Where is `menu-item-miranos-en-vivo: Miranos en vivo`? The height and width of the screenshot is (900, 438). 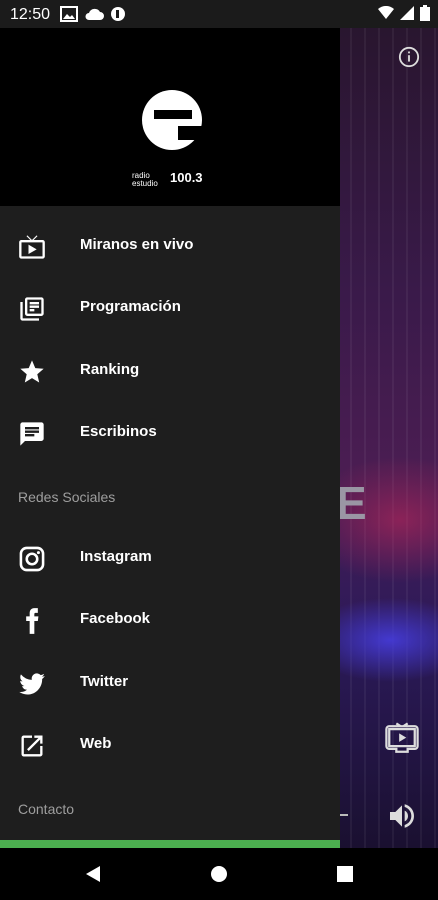 menu-item-miranos-en-vivo: Miranos en vivo is located at coordinates (170, 247).